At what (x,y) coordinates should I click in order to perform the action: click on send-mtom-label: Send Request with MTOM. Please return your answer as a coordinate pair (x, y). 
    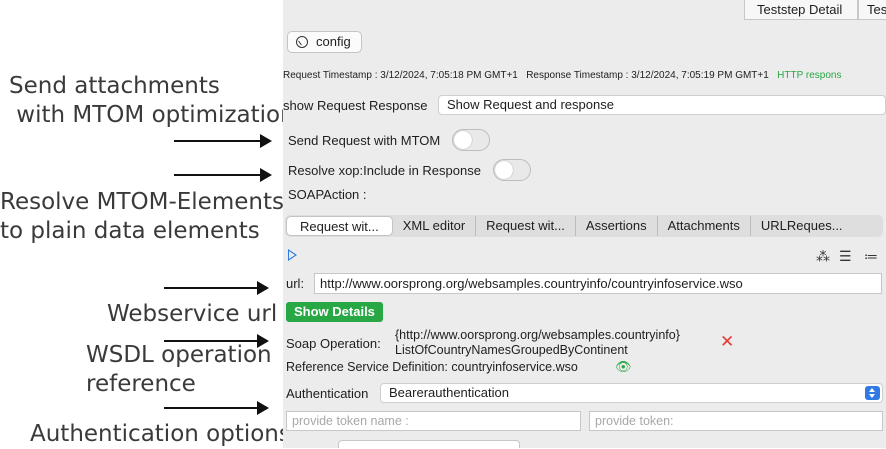
    Looking at the image, I should click on (364, 140).